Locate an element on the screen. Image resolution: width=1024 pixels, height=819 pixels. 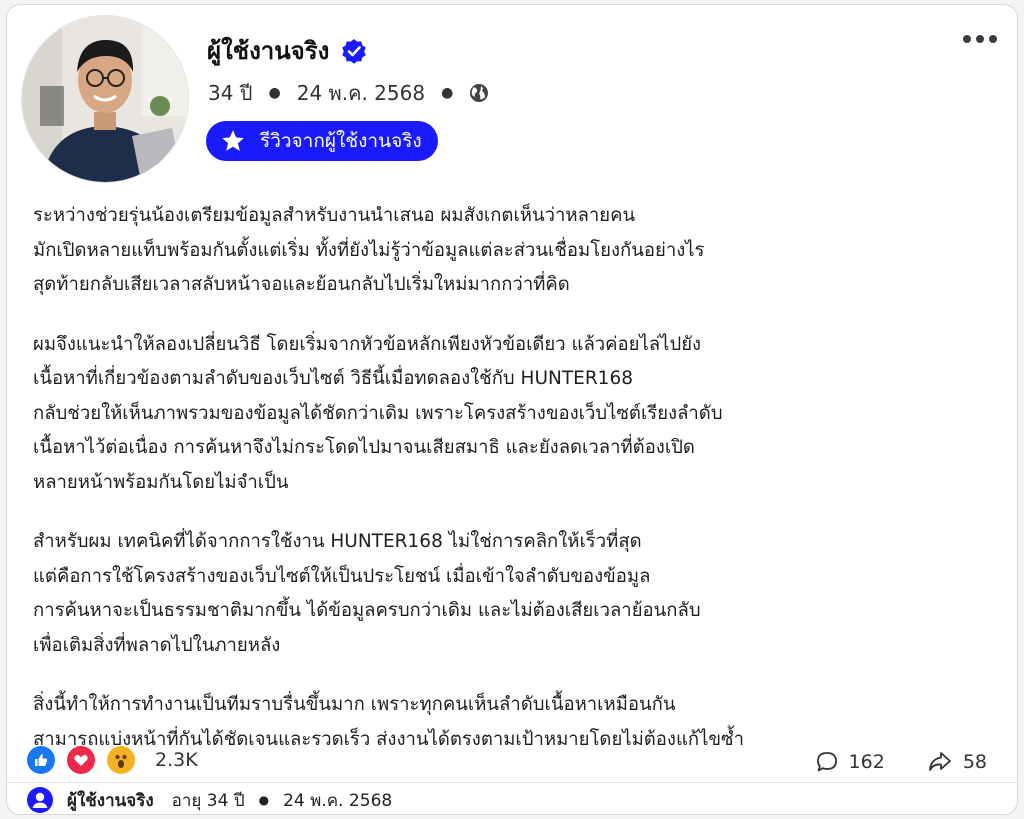
user-icon is located at coordinates (40, 800).